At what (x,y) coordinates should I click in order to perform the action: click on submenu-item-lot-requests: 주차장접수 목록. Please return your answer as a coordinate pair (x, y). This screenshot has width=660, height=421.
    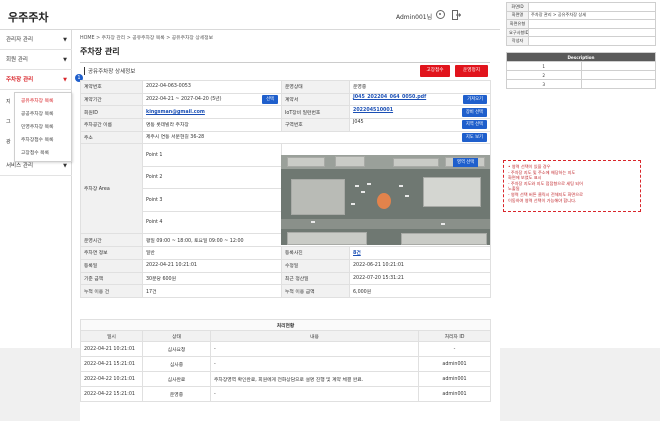
    Looking at the image, I should click on (37, 139).